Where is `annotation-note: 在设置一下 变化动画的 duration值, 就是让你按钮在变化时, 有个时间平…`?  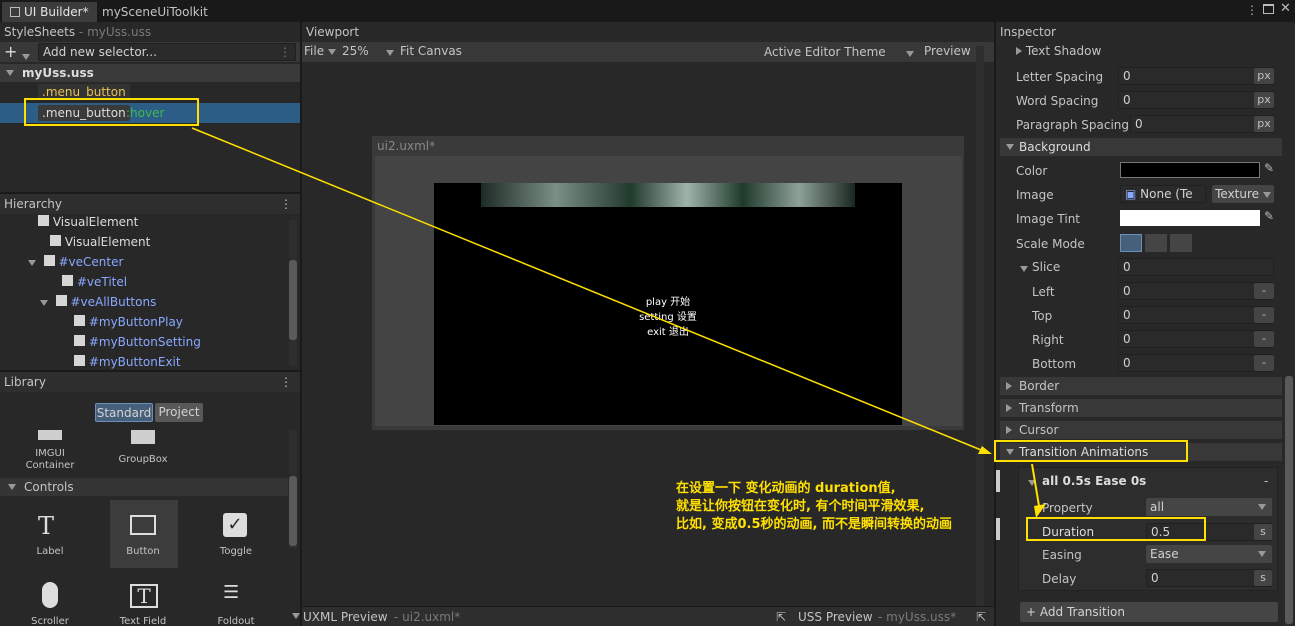
annotation-note: 在设置一下 变化动画的 duration值, 就是让你按钮在变化时, 有个时间平… is located at coordinates (814, 506).